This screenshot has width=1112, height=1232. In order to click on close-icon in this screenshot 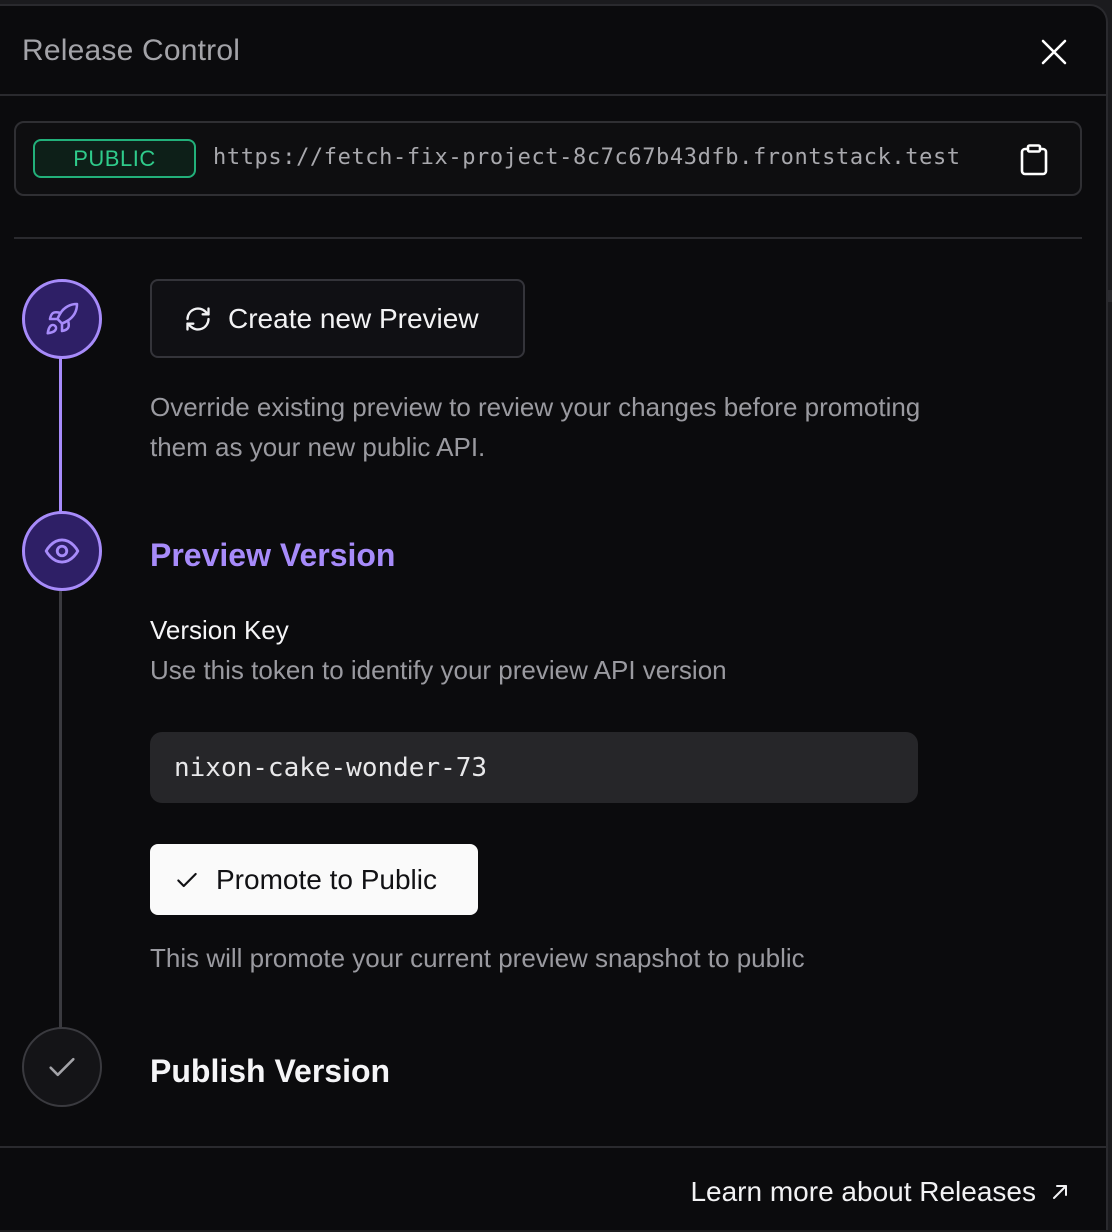, I will do `click(1054, 52)`.